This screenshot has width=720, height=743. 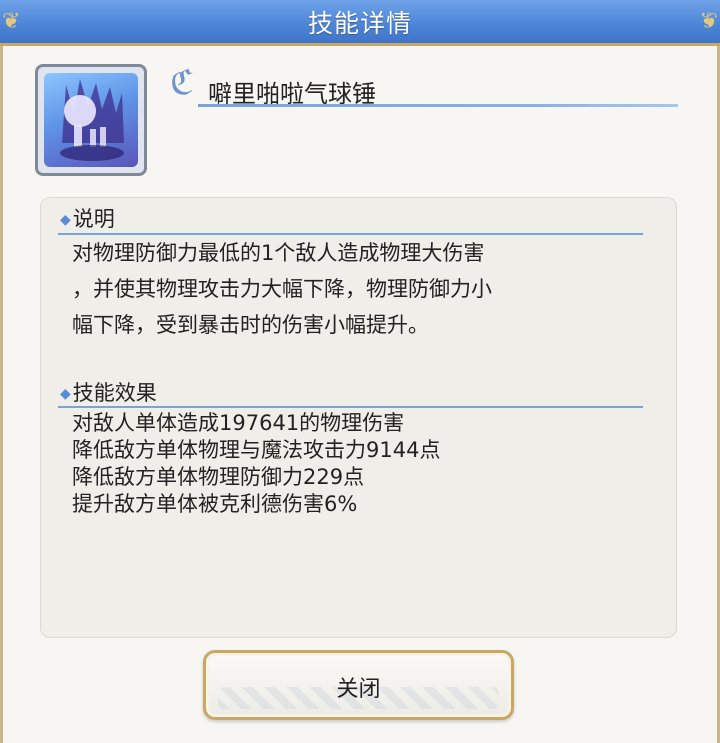 What do you see at coordinates (350, 407) in the screenshot?
I see `effects-heading-underline` at bounding box center [350, 407].